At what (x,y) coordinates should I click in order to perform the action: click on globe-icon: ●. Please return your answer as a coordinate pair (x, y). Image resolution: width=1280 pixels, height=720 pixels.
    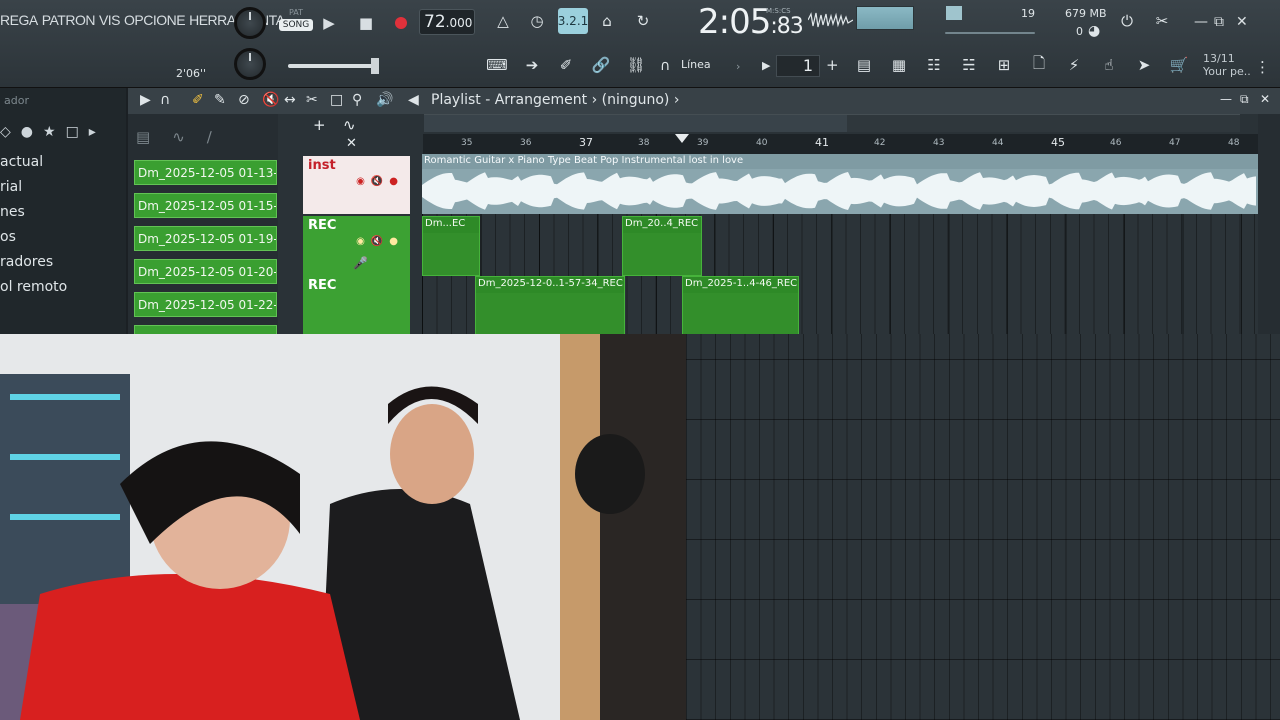
    Looking at the image, I should click on (32, 132).